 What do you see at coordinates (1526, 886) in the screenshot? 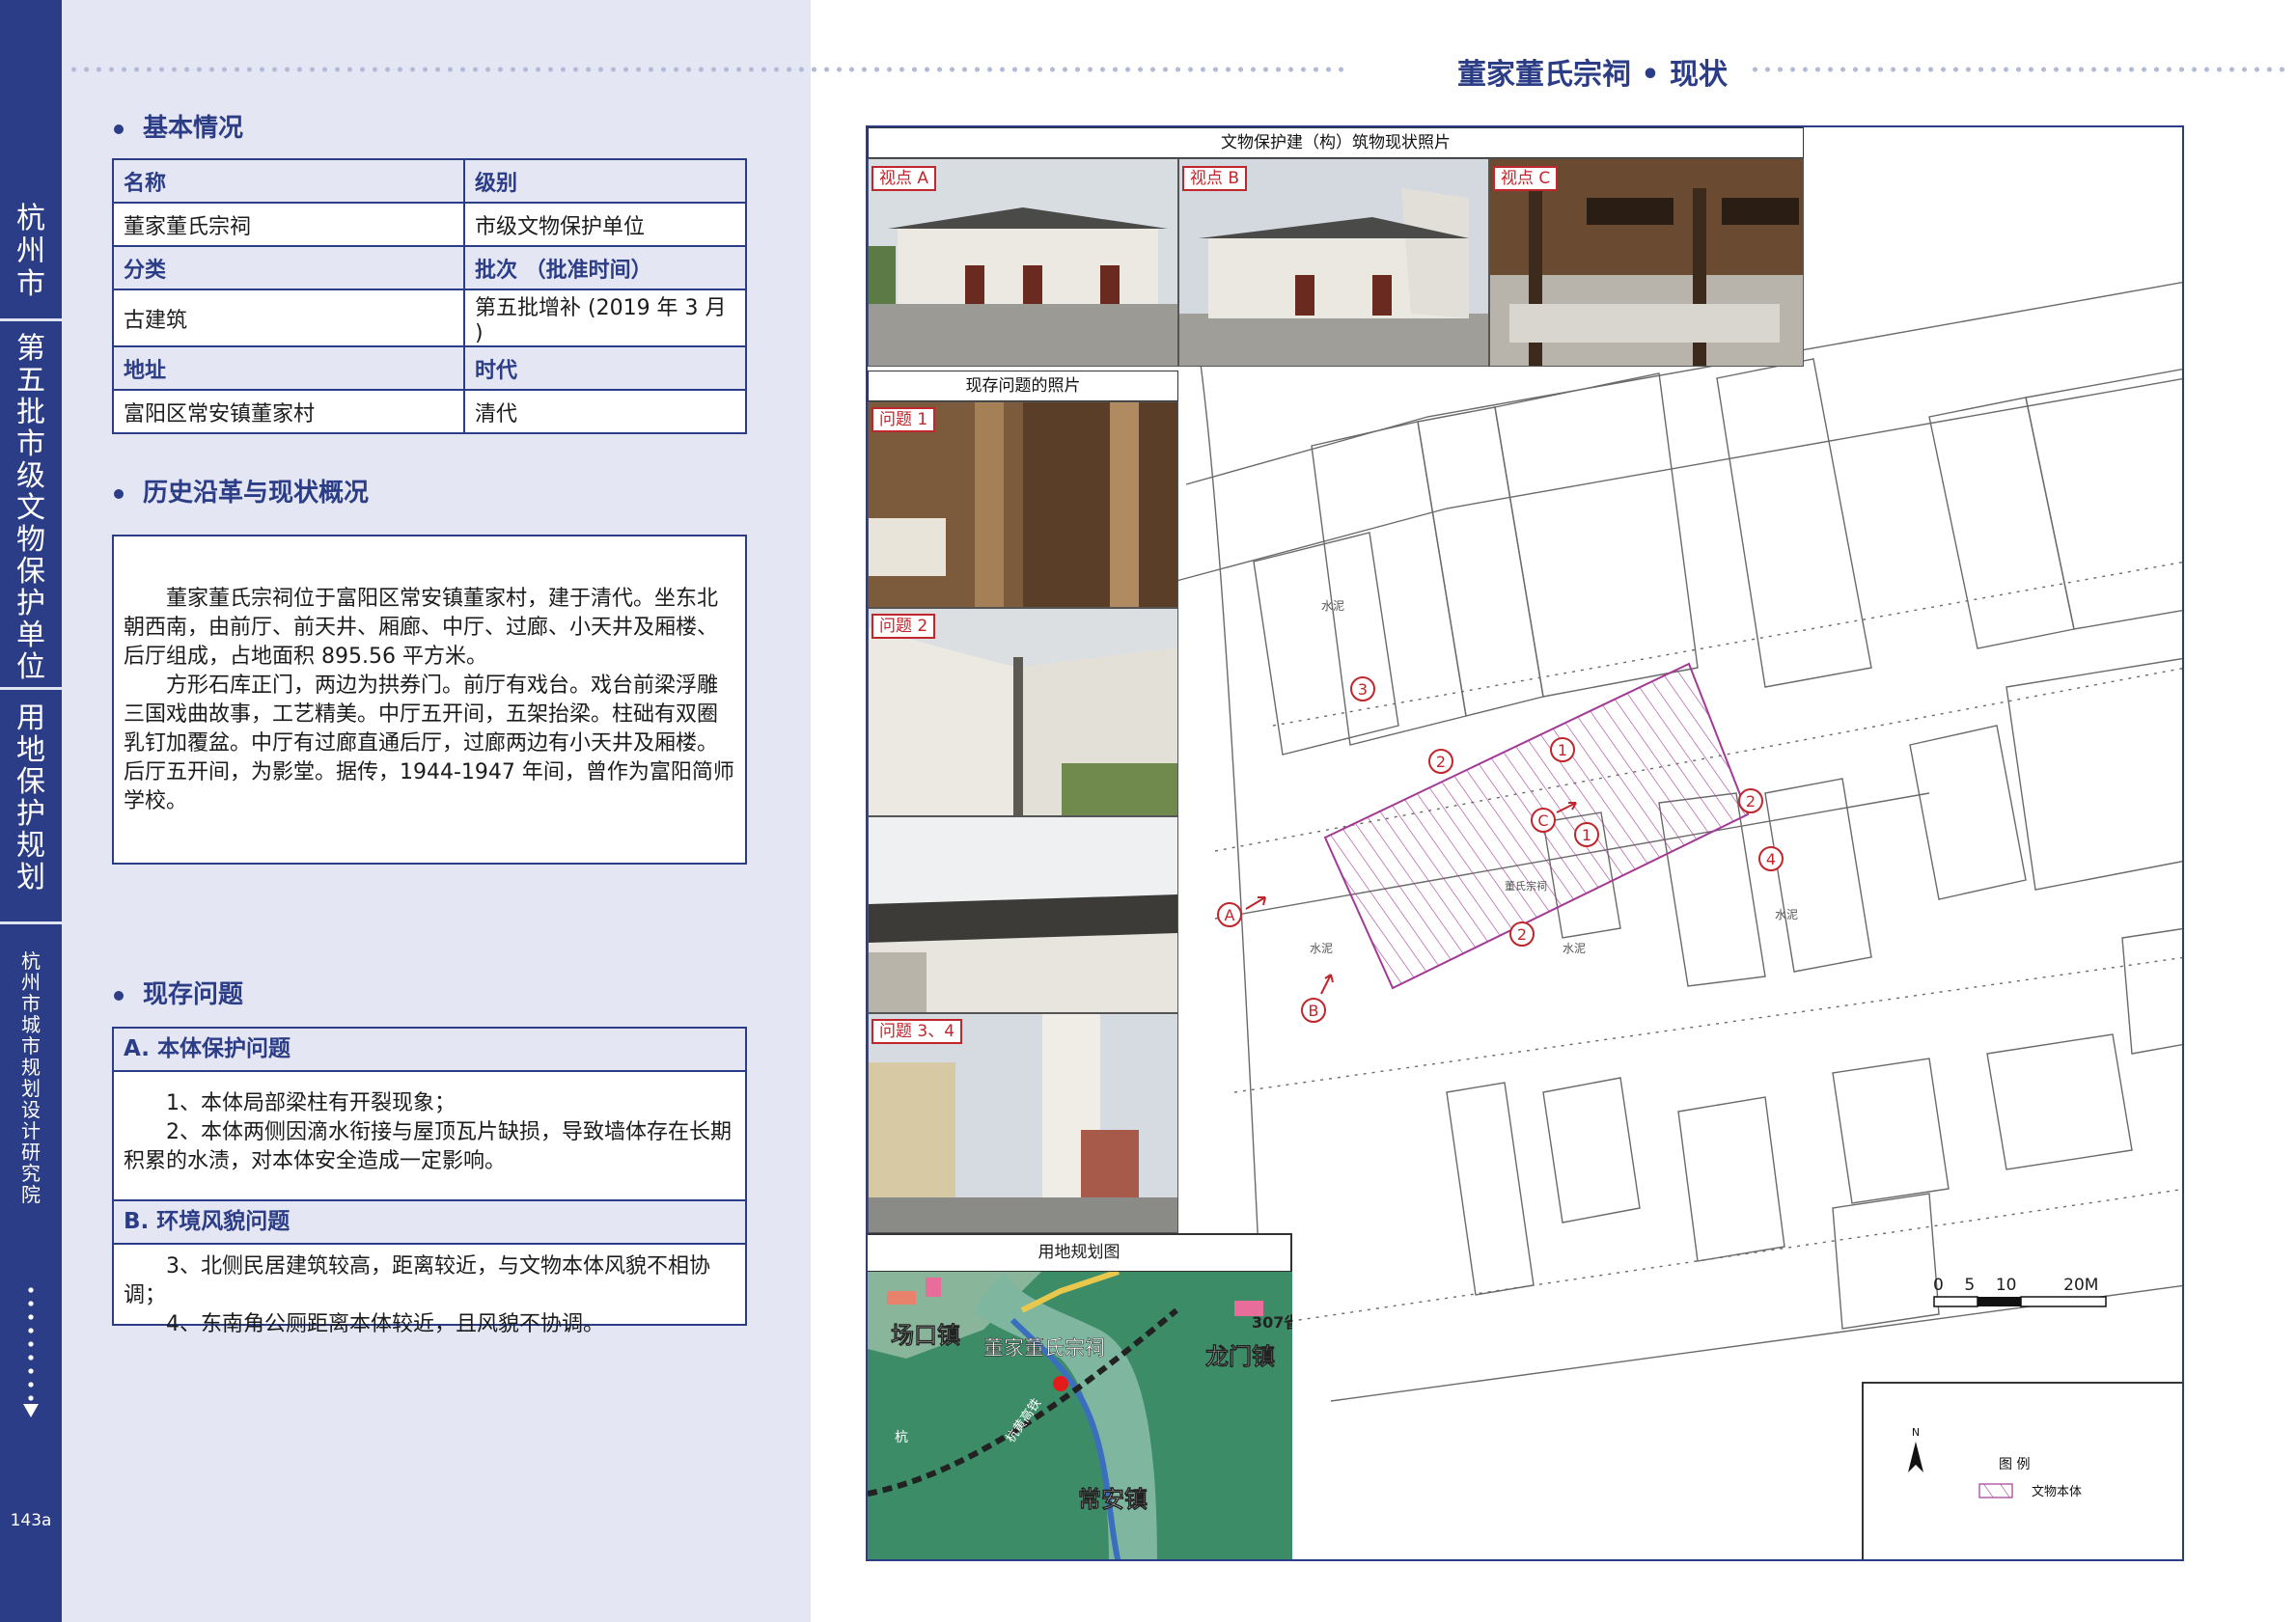
I see `site-label: 董氏宗祠` at bounding box center [1526, 886].